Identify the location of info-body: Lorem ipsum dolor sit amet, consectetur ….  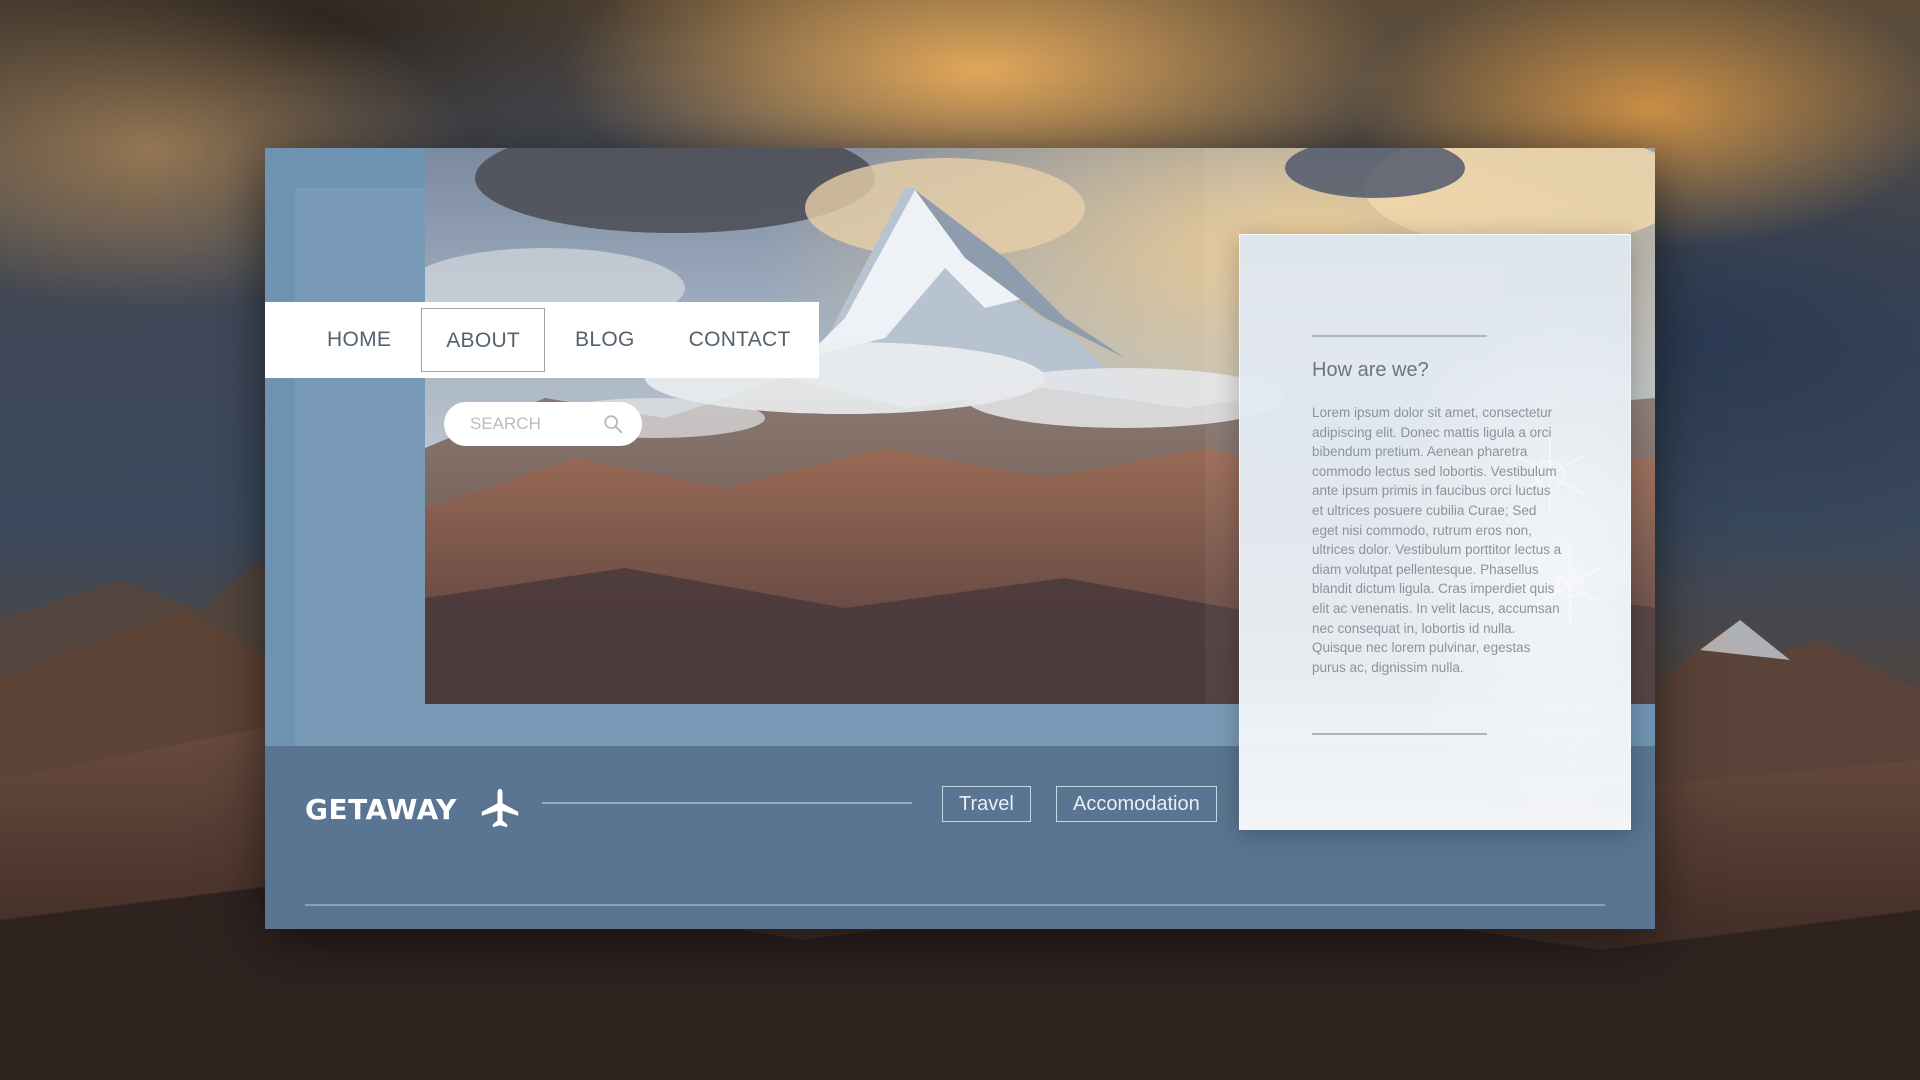
(1437, 540).